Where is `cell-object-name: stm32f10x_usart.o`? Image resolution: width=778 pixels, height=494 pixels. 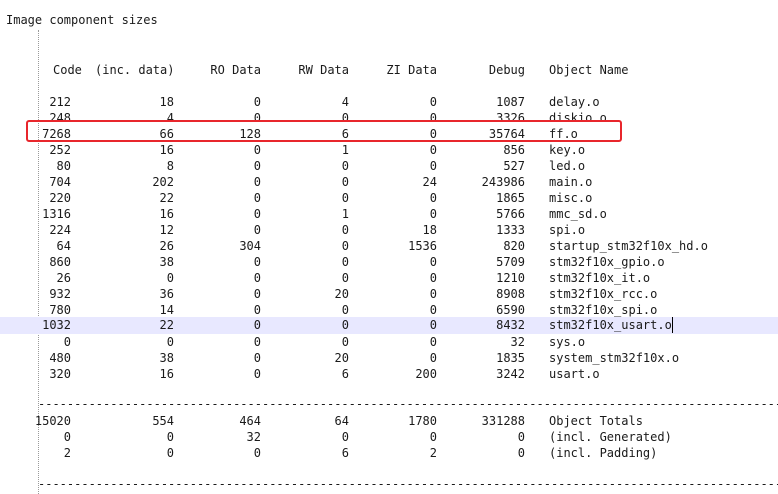
cell-object-name: stm32f10x_usart.o is located at coordinates (611, 325).